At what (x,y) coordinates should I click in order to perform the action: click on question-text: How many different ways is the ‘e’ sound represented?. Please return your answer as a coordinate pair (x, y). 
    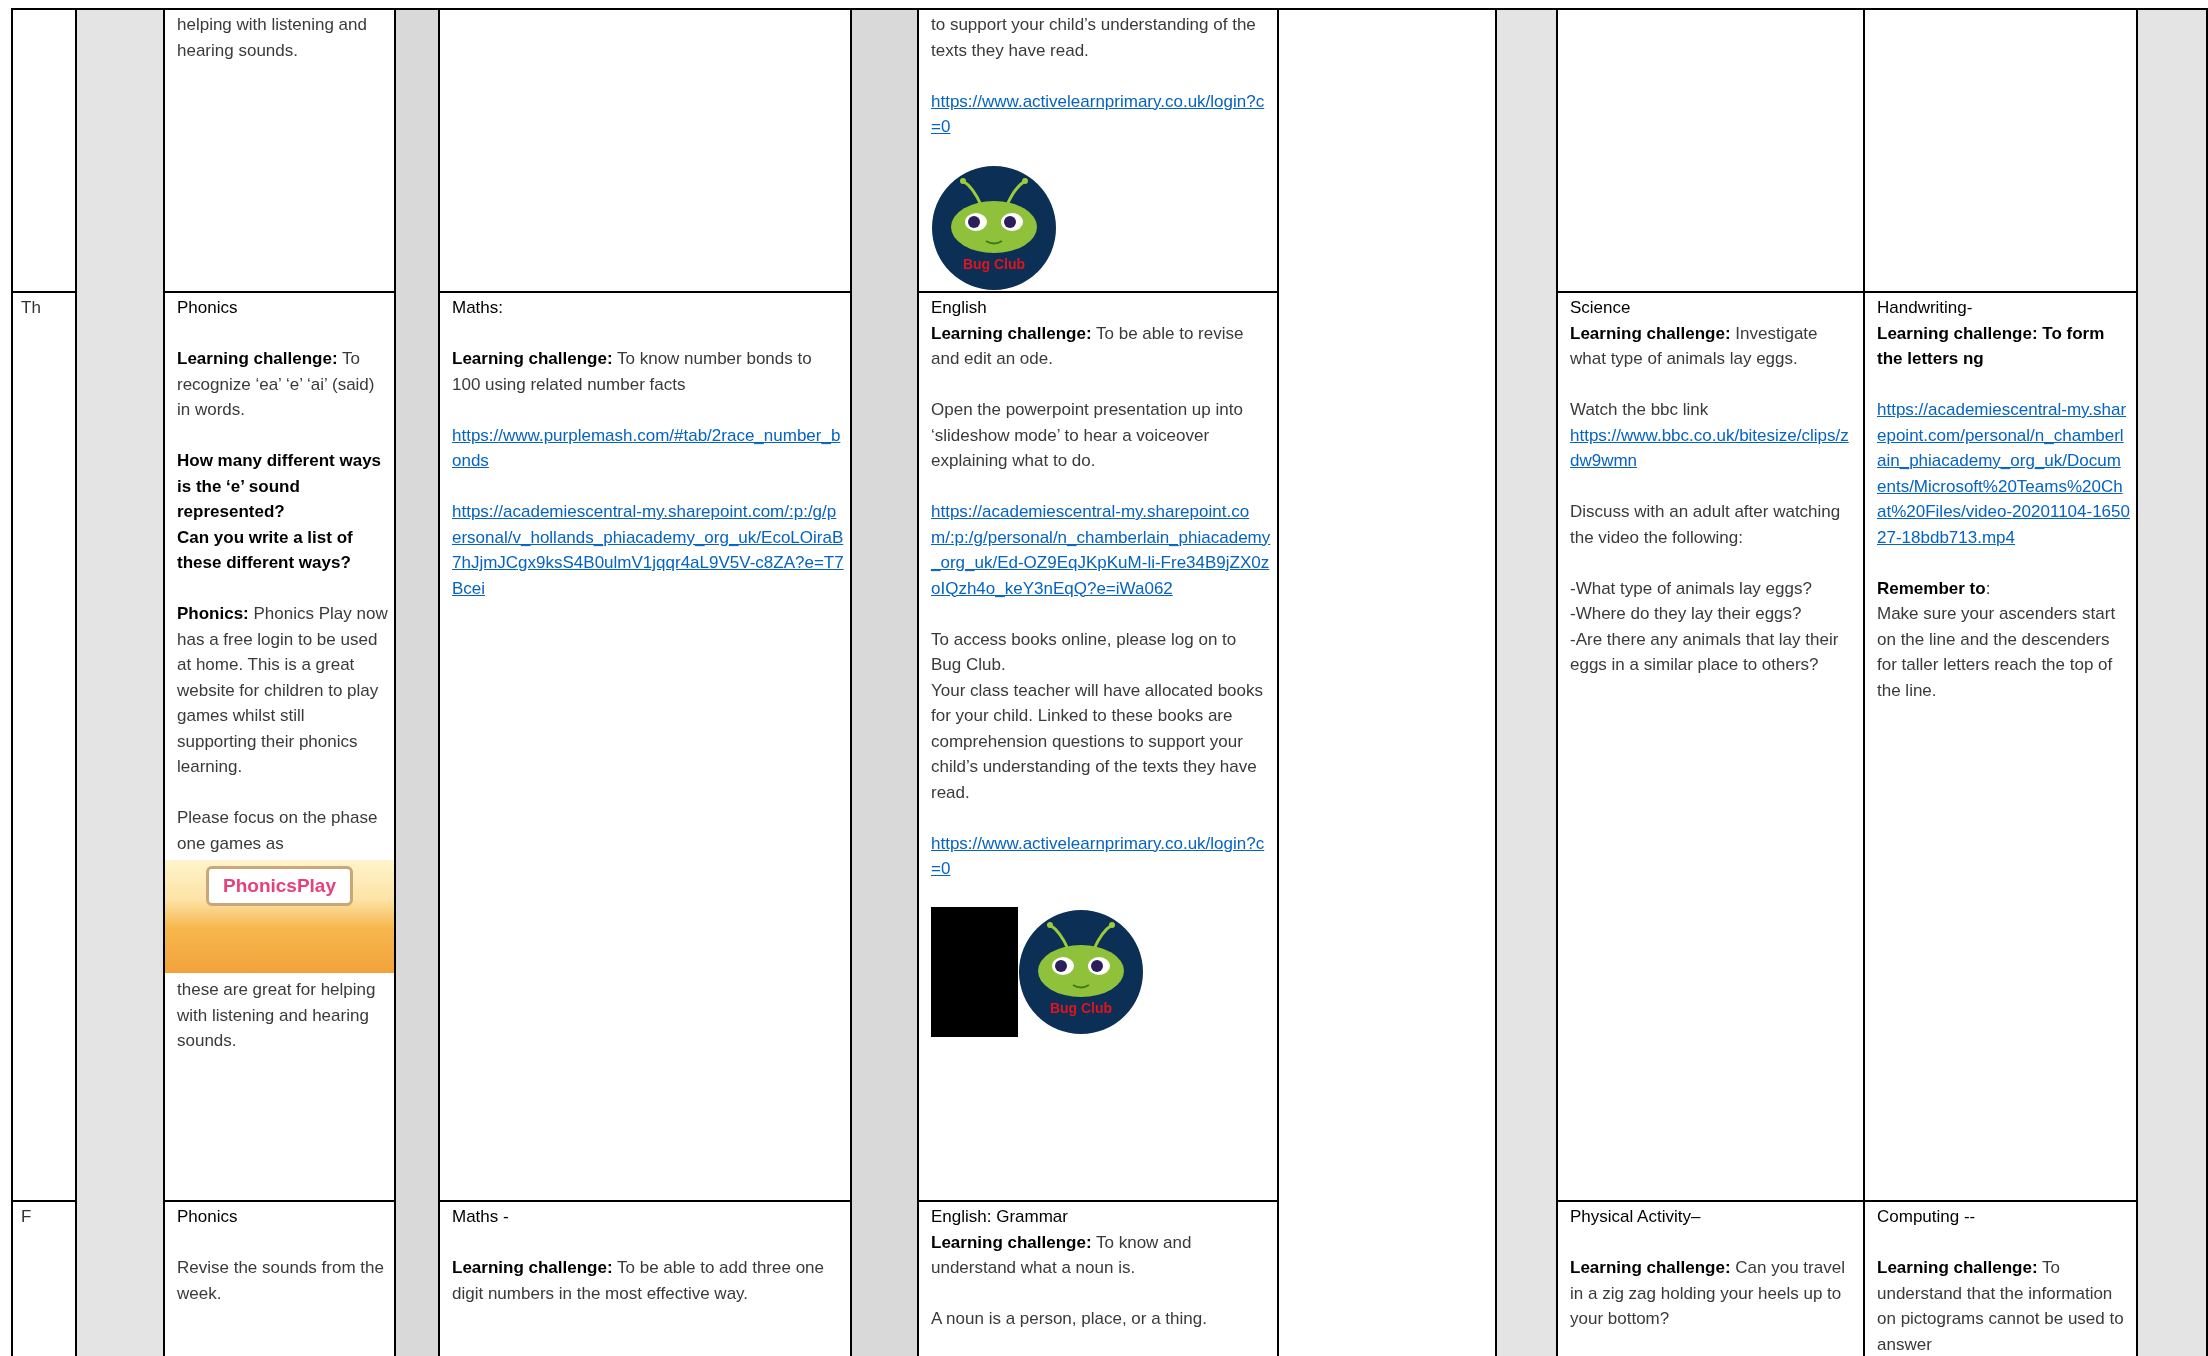
    Looking at the image, I should click on (280, 486).